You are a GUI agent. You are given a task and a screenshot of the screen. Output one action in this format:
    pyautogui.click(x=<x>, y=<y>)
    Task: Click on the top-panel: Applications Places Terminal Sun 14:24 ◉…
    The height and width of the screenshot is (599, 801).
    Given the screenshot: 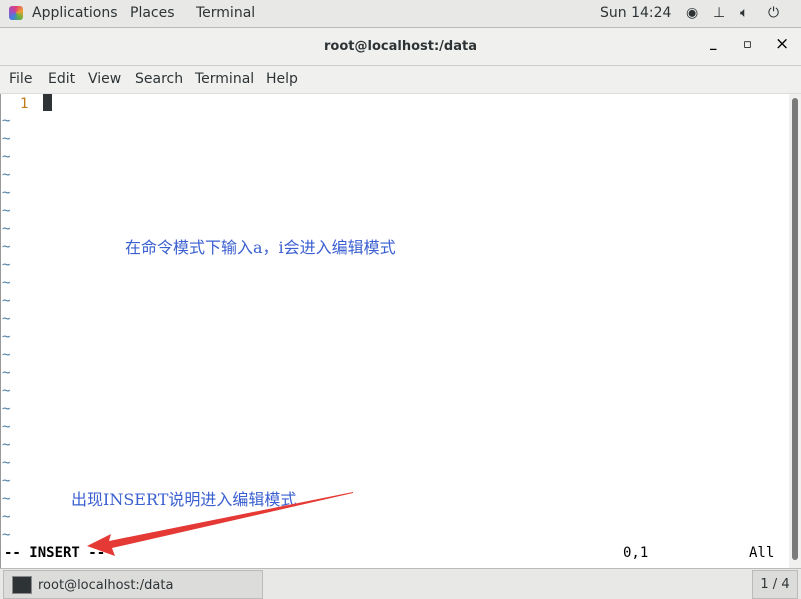 What is the action you would take?
    pyautogui.click(x=400, y=14)
    